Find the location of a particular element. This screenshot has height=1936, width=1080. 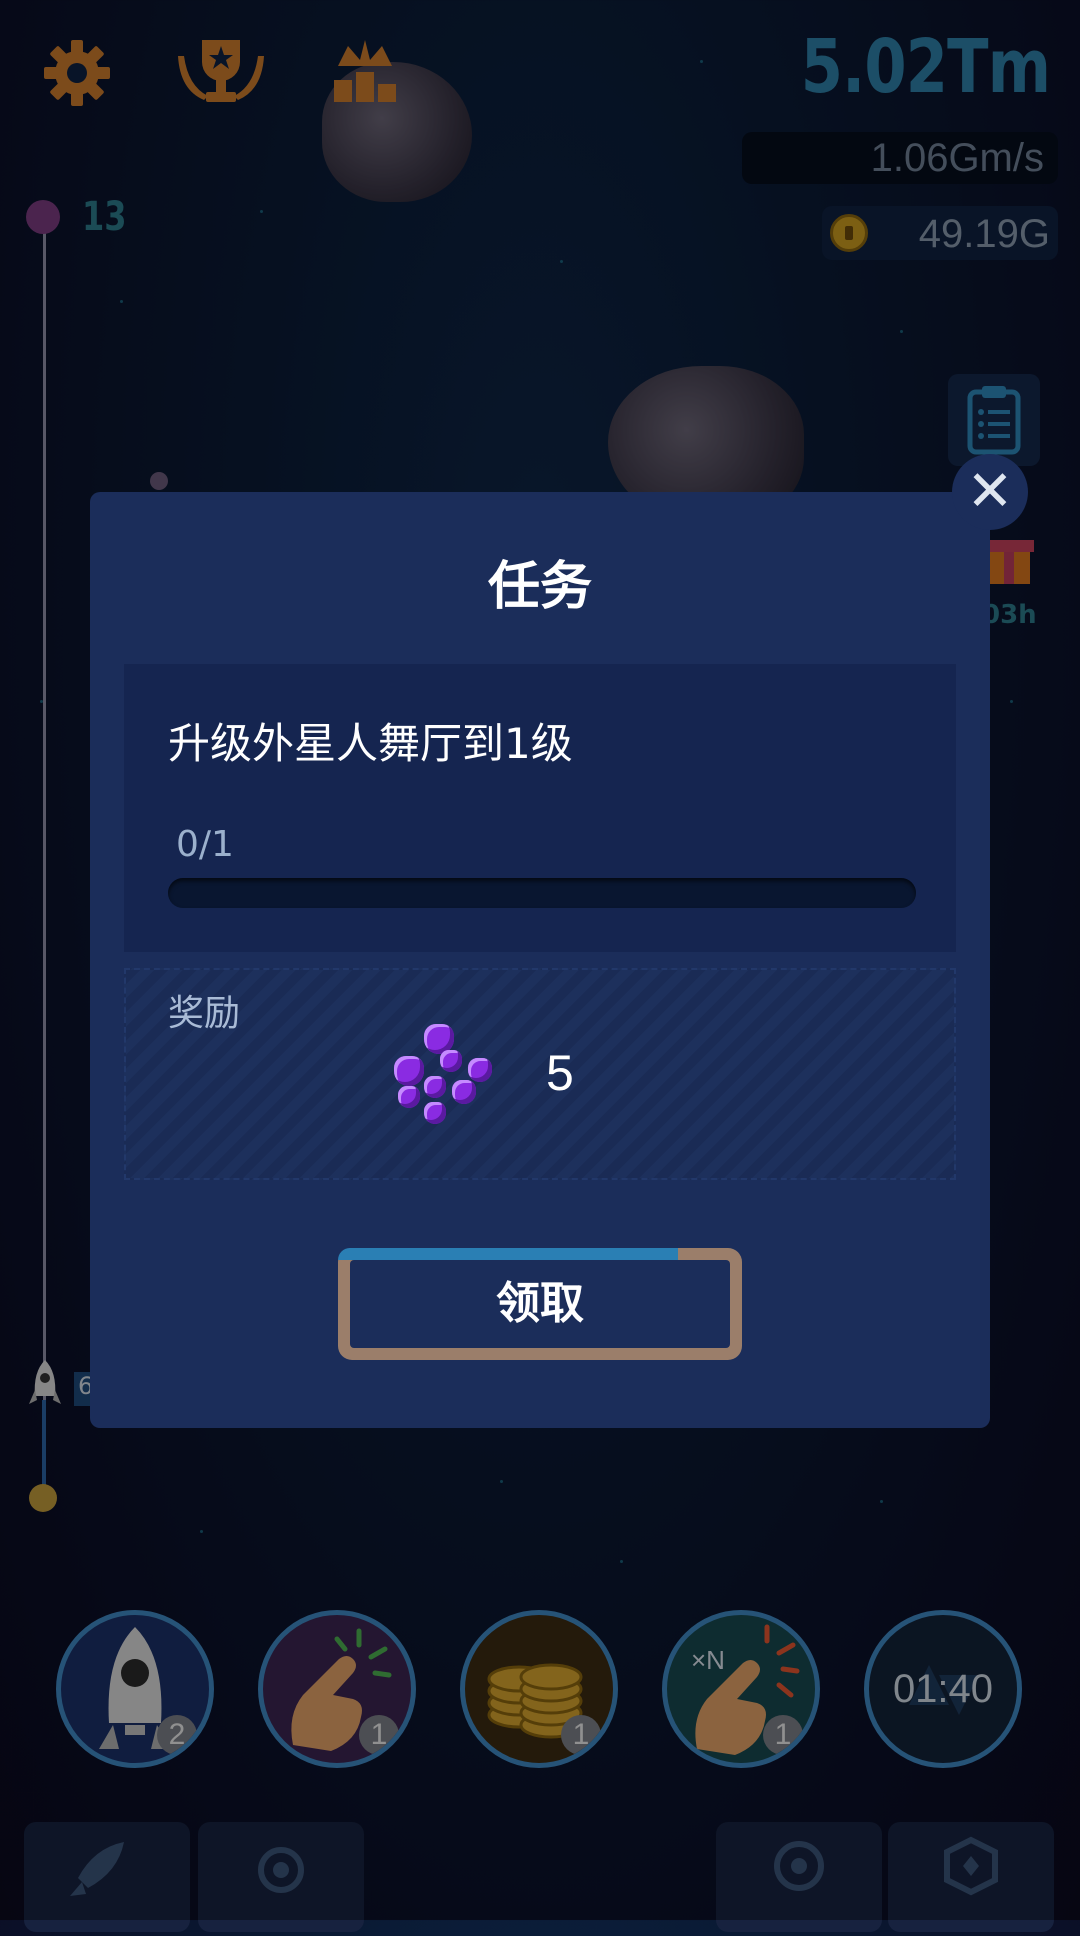

claim-button: 领取 is located at coordinates (540, 1304).